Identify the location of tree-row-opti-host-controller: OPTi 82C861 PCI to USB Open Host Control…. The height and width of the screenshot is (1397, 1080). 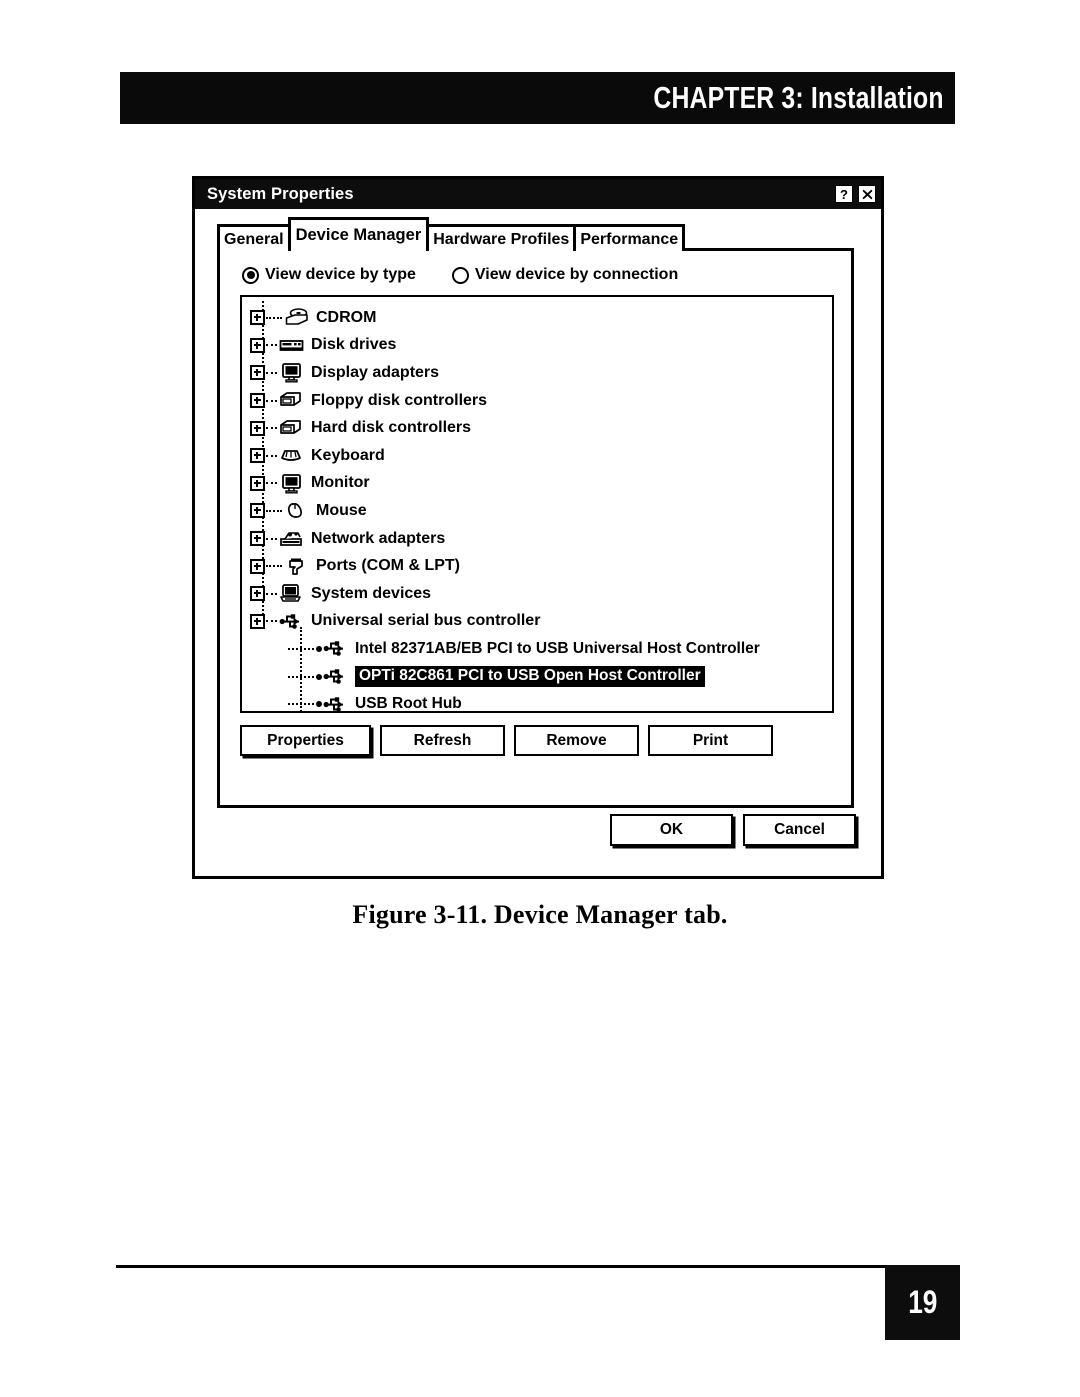
(537, 677).